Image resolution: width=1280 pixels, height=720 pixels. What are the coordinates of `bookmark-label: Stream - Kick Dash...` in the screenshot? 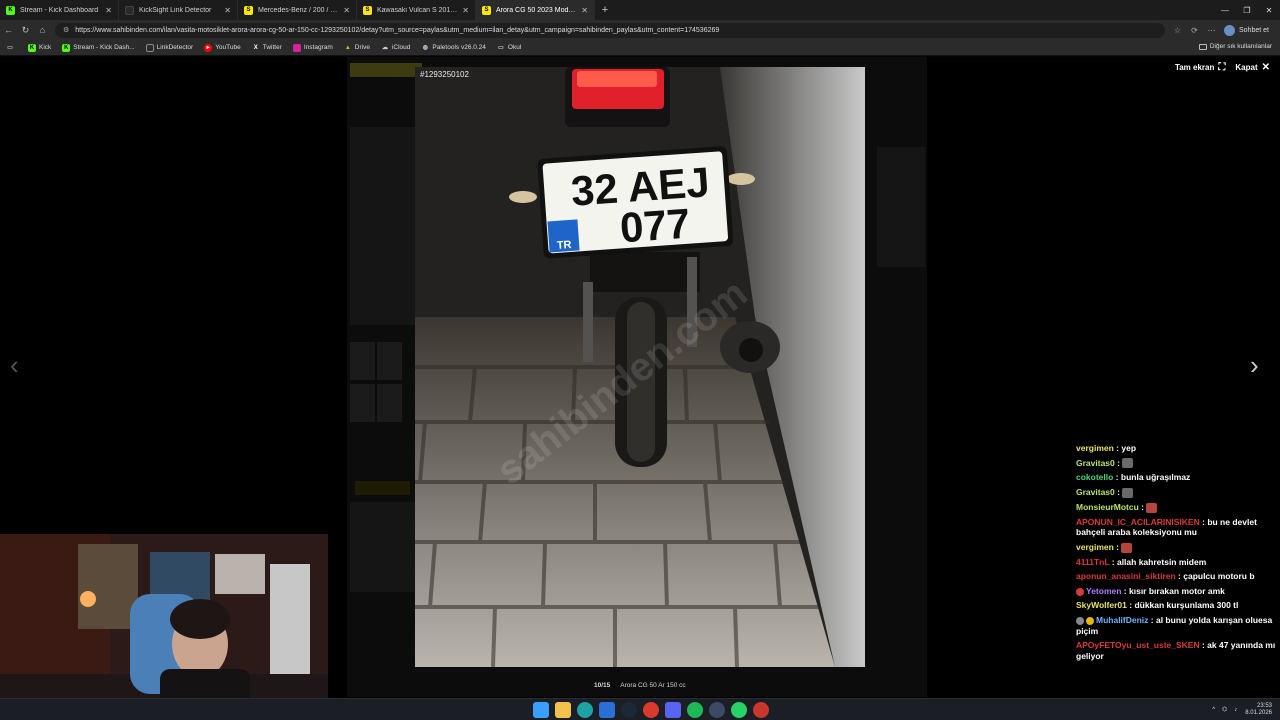 It's located at (104, 47).